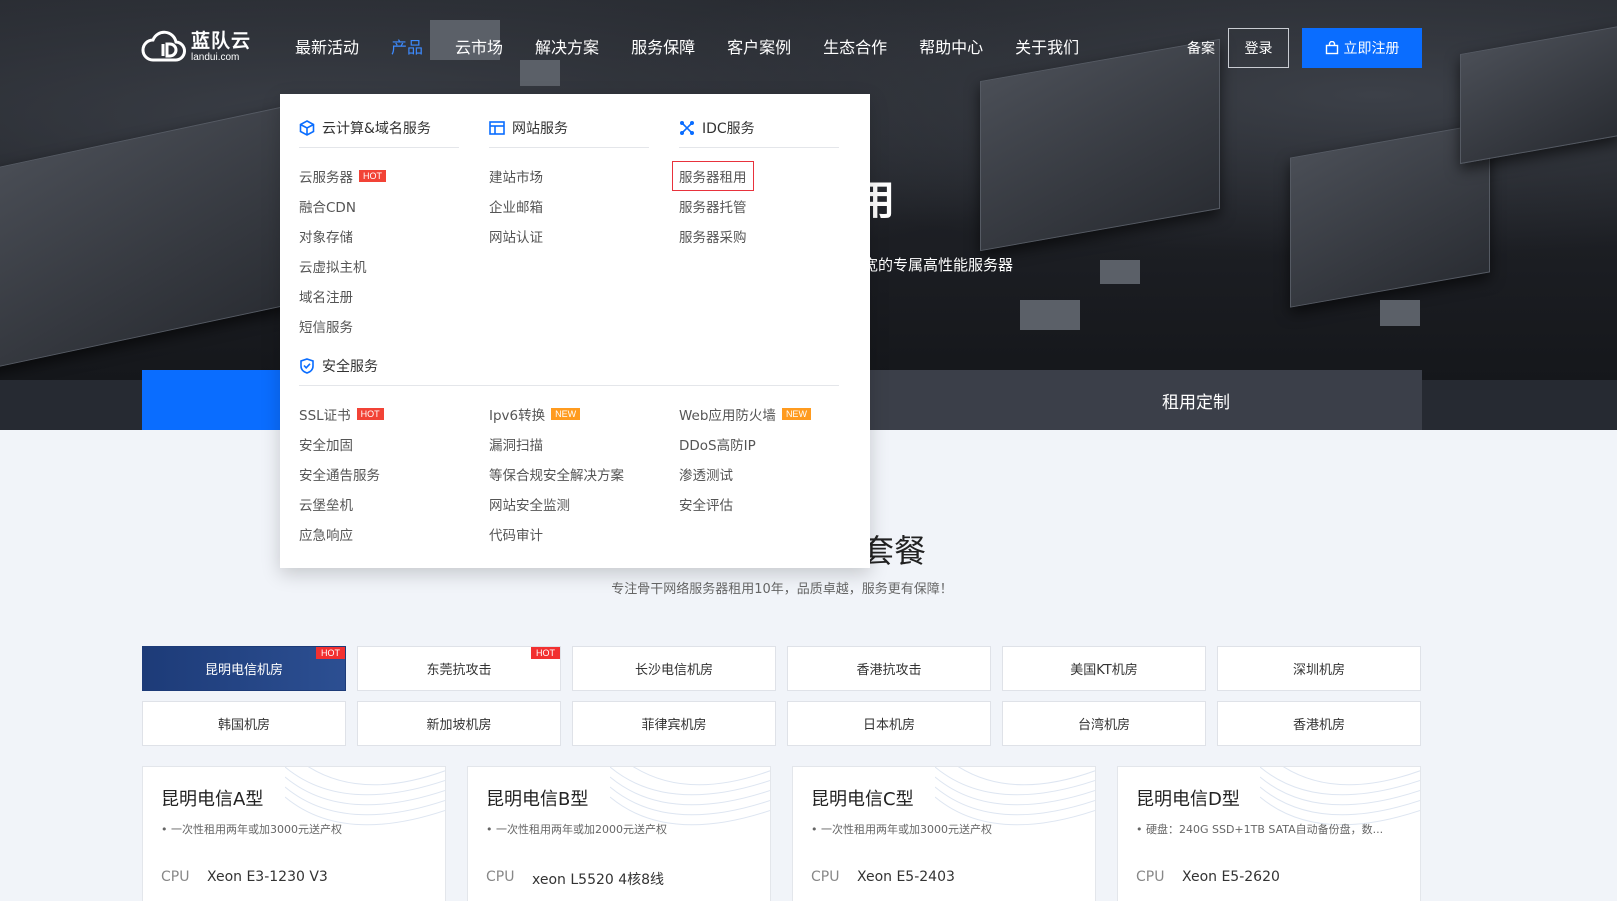 Image resolution: width=1617 pixels, height=901 pixels. What do you see at coordinates (1047, 48) in the screenshot?
I see `nav-item-about: 关于我们` at bounding box center [1047, 48].